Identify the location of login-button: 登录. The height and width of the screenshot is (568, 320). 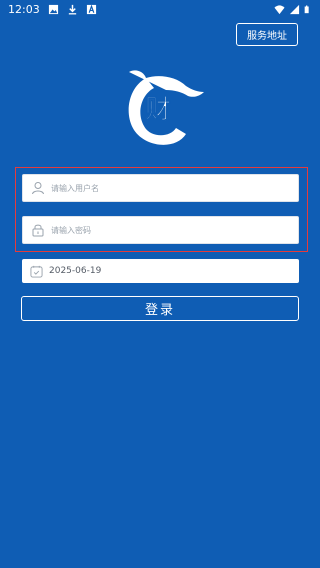
(160, 308).